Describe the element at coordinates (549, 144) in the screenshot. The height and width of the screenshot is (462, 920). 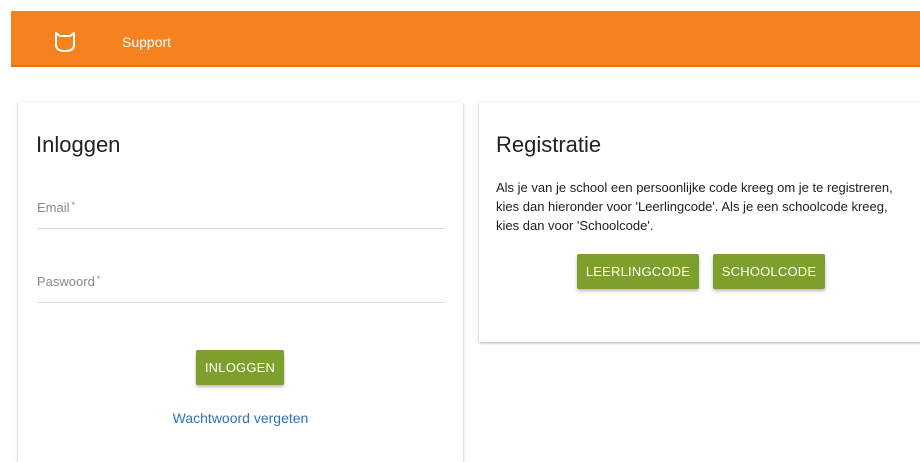
I see `registration-title: Registratie` at that location.